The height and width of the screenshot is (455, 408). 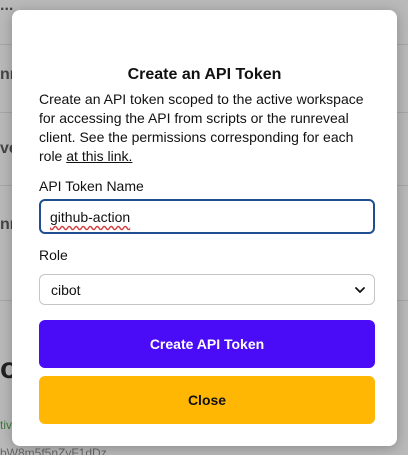 What do you see at coordinates (204, 74) in the screenshot?
I see `modal-title: Create an API Token` at bounding box center [204, 74].